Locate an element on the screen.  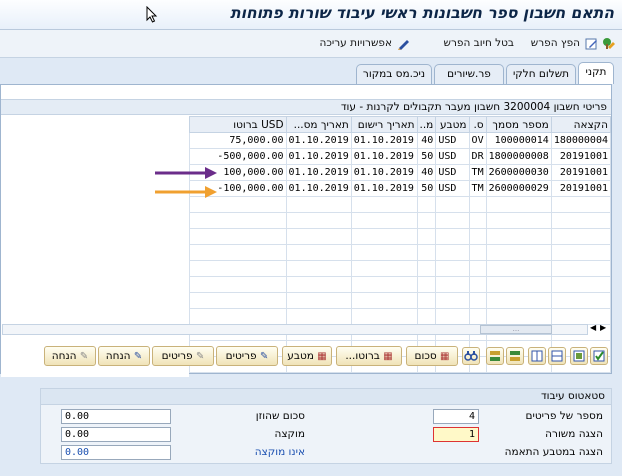
cancel-difference-button: בטל חיוב הפרש is located at coordinates (479, 43).